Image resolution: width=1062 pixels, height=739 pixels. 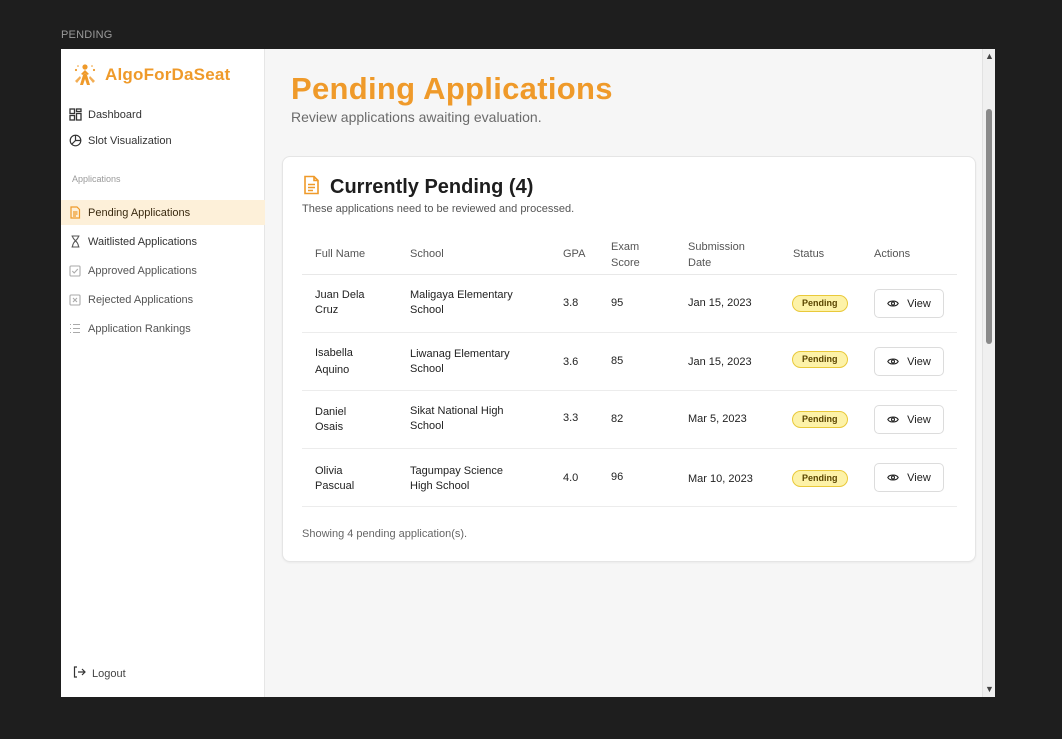 What do you see at coordinates (716, 247) in the screenshot?
I see `column-header-date-line1: Submission` at bounding box center [716, 247].